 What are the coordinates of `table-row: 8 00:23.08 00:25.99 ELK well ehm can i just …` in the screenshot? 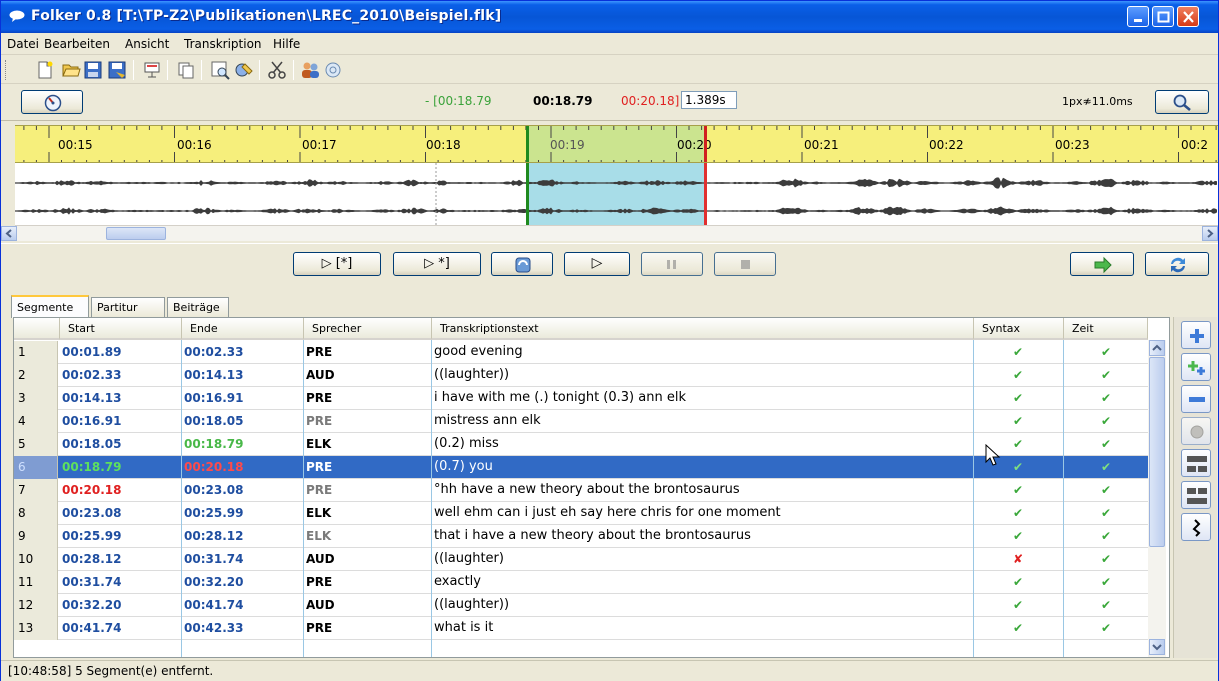 It's located at (581, 513).